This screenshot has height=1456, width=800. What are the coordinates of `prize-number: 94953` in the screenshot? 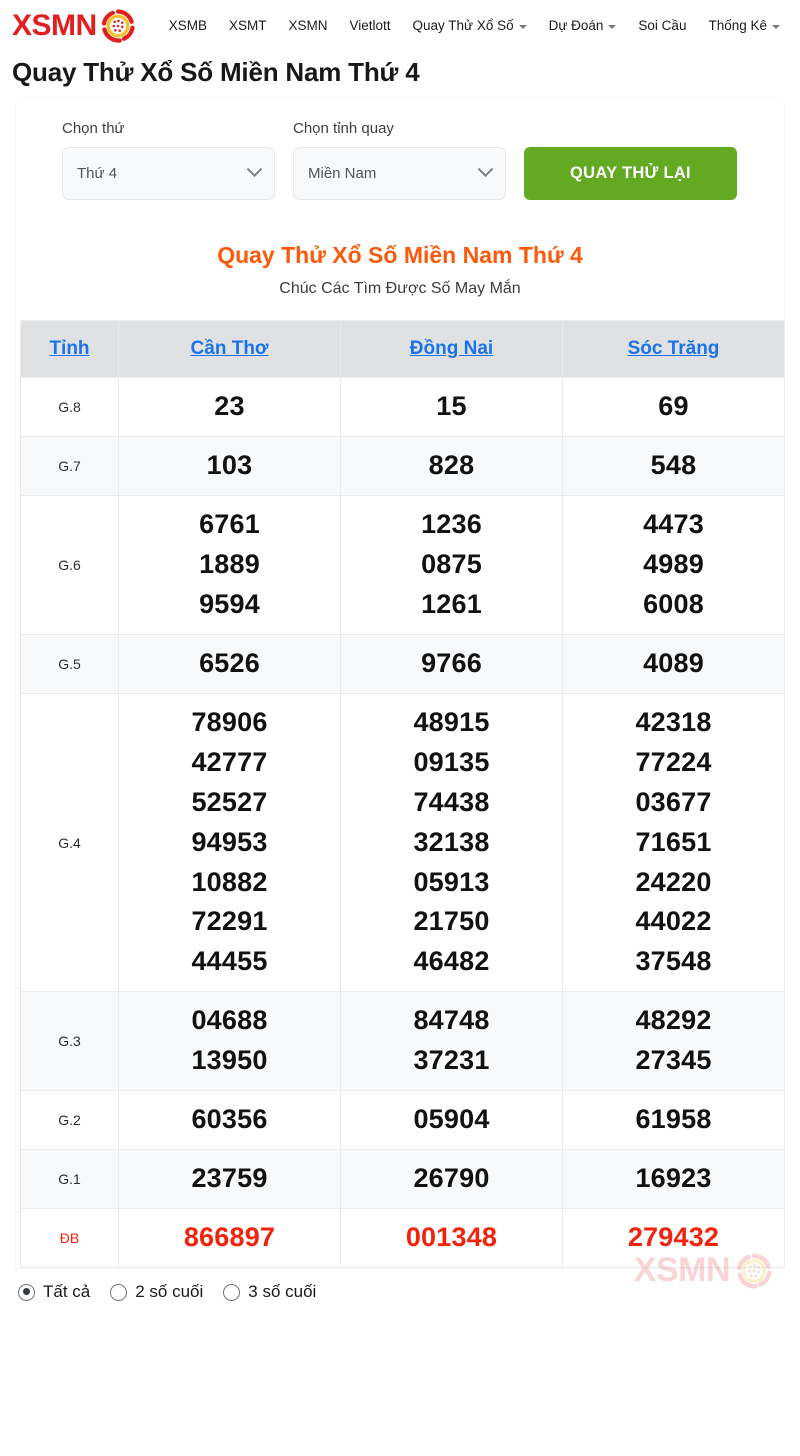 It's located at (229, 841).